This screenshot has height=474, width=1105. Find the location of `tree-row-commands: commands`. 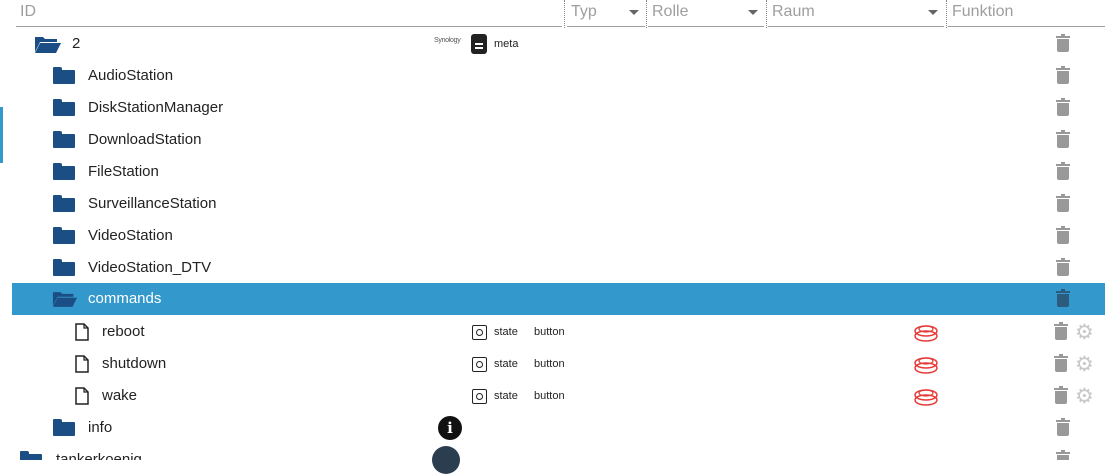

tree-row-commands: commands is located at coordinates (558, 299).